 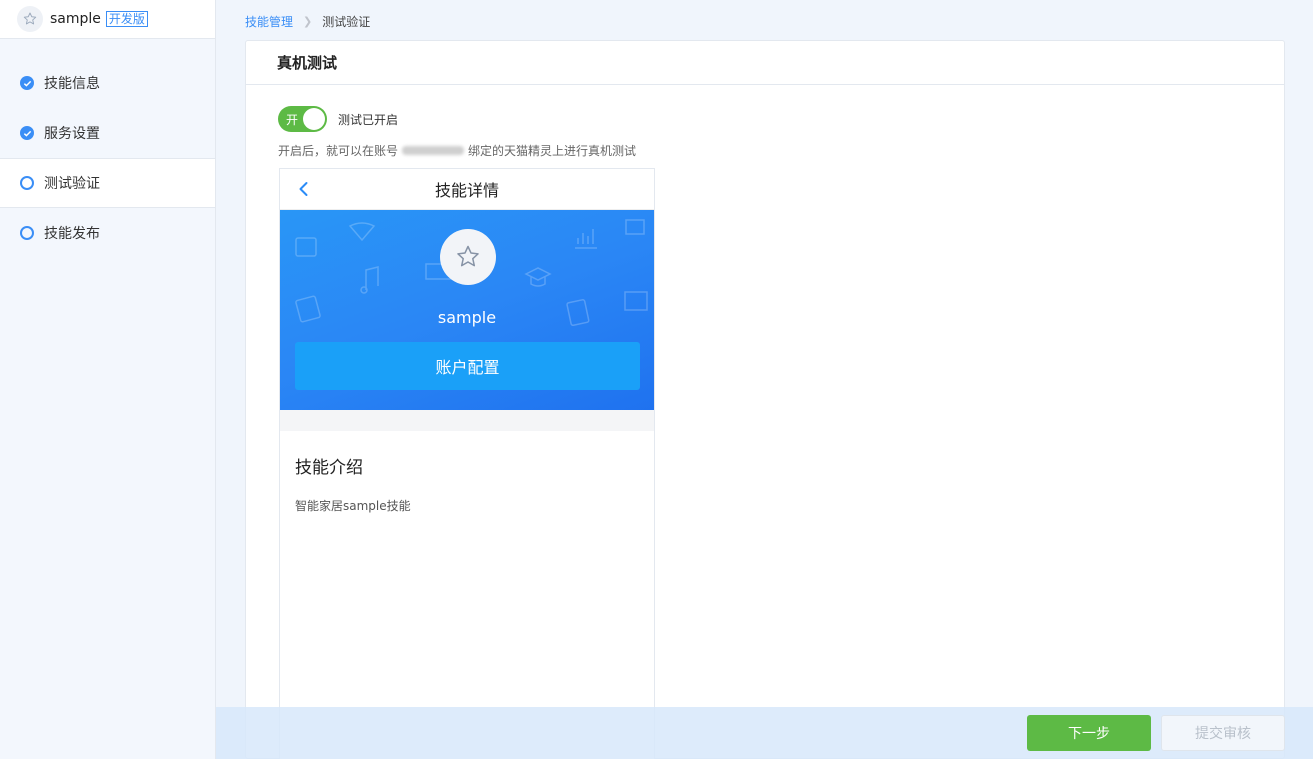 What do you see at coordinates (72, 184) in the screenshot?
I see `step-label: 测试验证` at bounding box center [72, 184].